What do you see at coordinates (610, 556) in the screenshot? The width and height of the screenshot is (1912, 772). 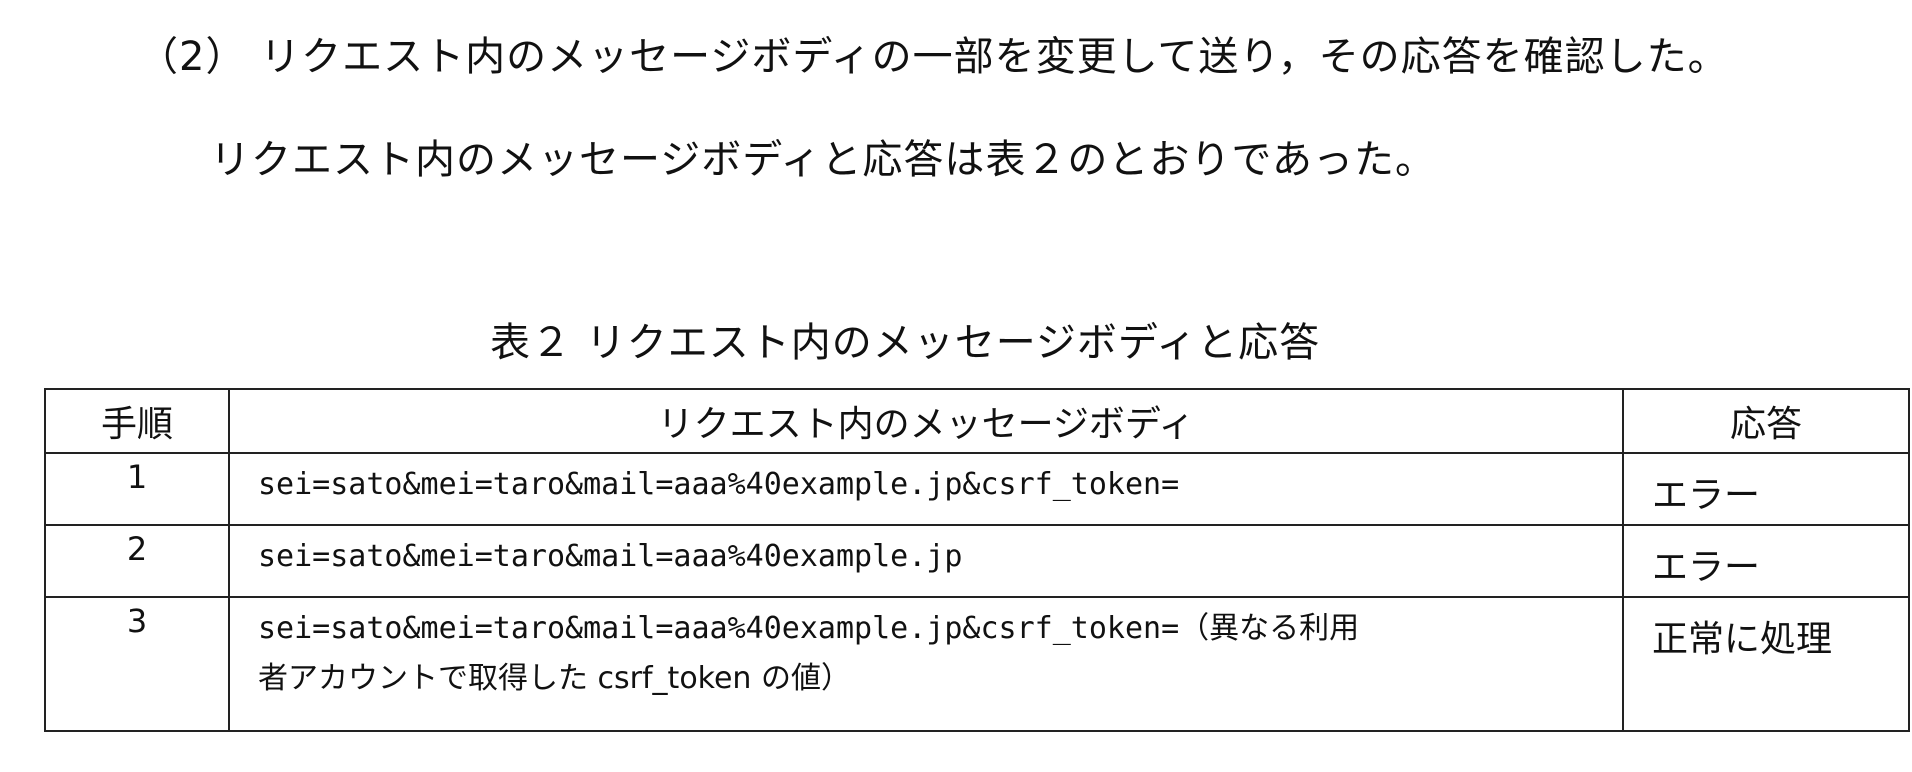 I see `message-body-text: sei=sato&mei=taro&mail=aaa%40example.jp` at bounding box center [610, 556].